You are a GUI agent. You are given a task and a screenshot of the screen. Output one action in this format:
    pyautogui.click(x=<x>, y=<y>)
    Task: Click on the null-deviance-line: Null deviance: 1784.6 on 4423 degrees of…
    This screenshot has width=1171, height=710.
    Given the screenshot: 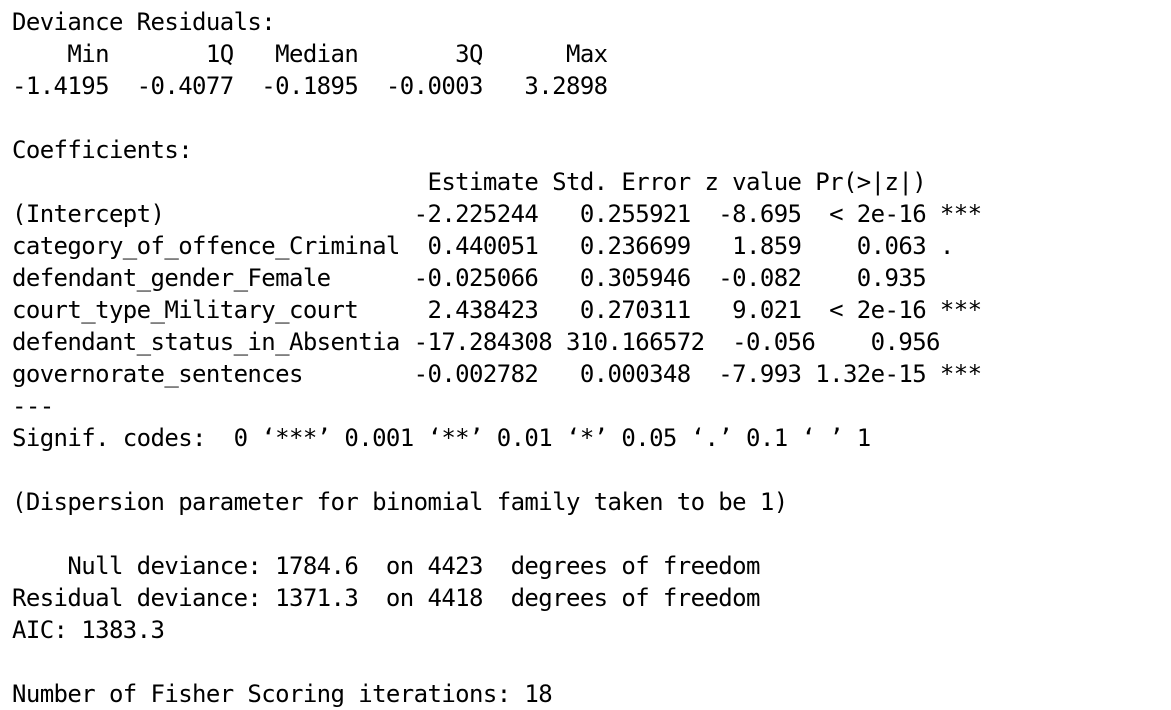 What is the action you would take?
    pyautogui.click(x=386, y=566)
    